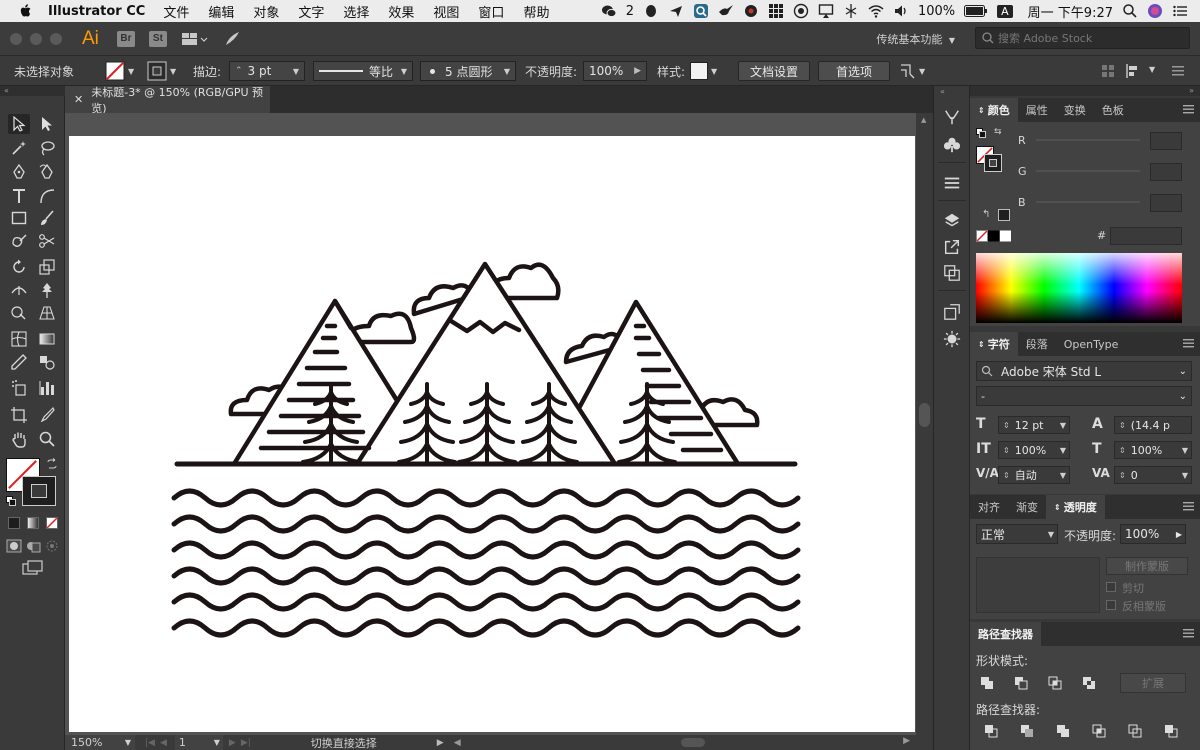 The image size is (1200, 750). I want to click on out-of-gamut-icon: ↰, so click(986, 214).